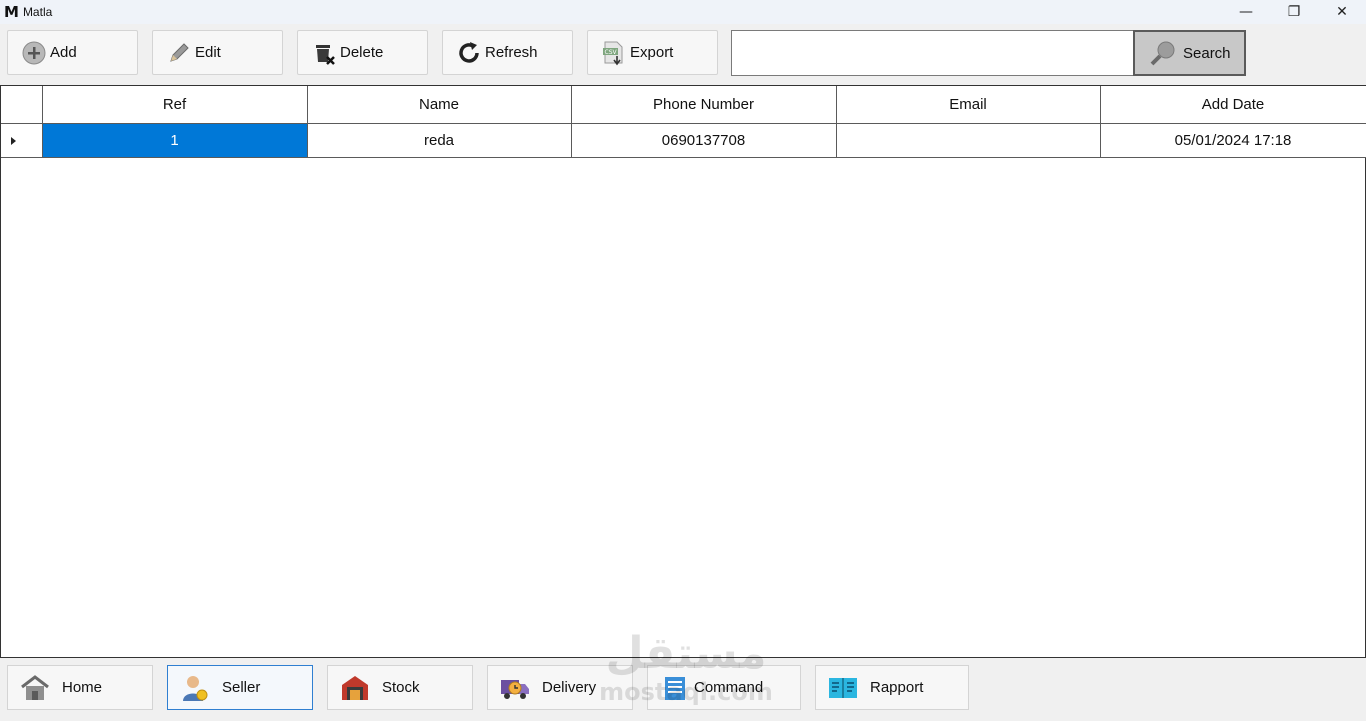 The width and height of the screenshot is (1366, 721). I want to click on nav-seller-label: Seller, so click(241, 687).